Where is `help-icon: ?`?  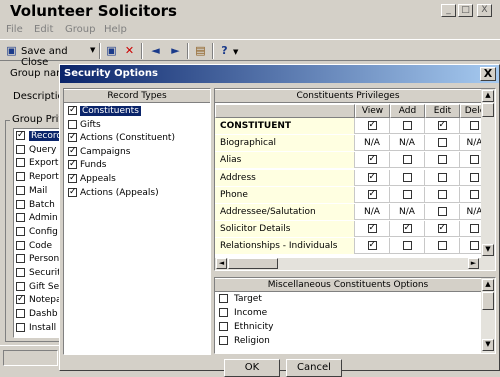 help-icon: ? is located at coordinates (224, 51).